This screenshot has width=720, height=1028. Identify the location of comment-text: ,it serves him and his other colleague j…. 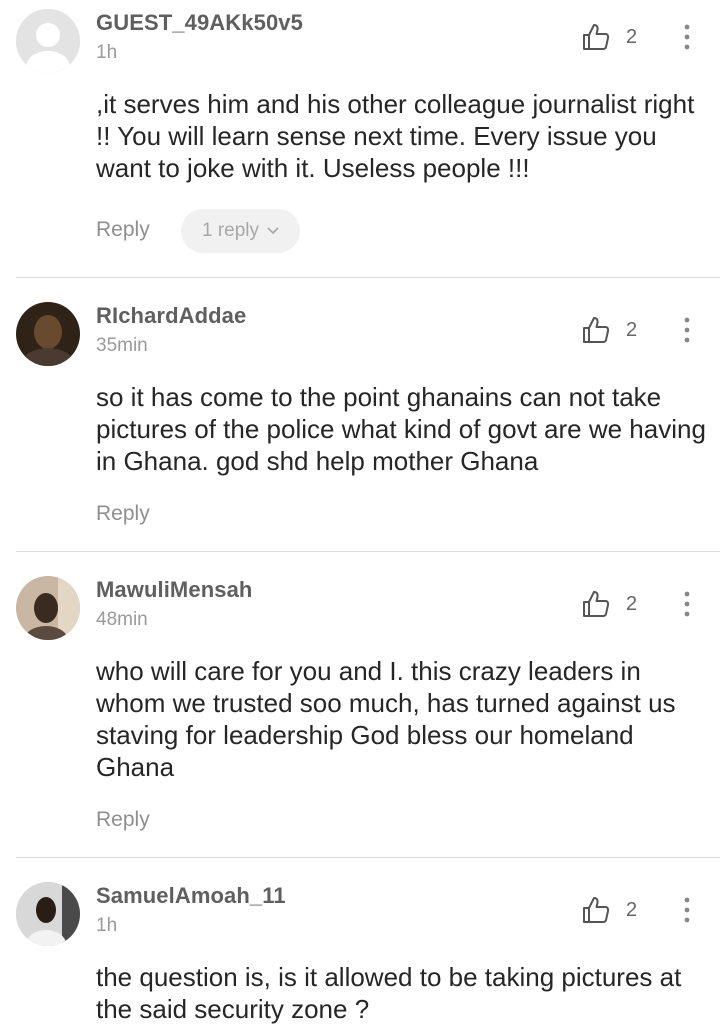
(395, 136).